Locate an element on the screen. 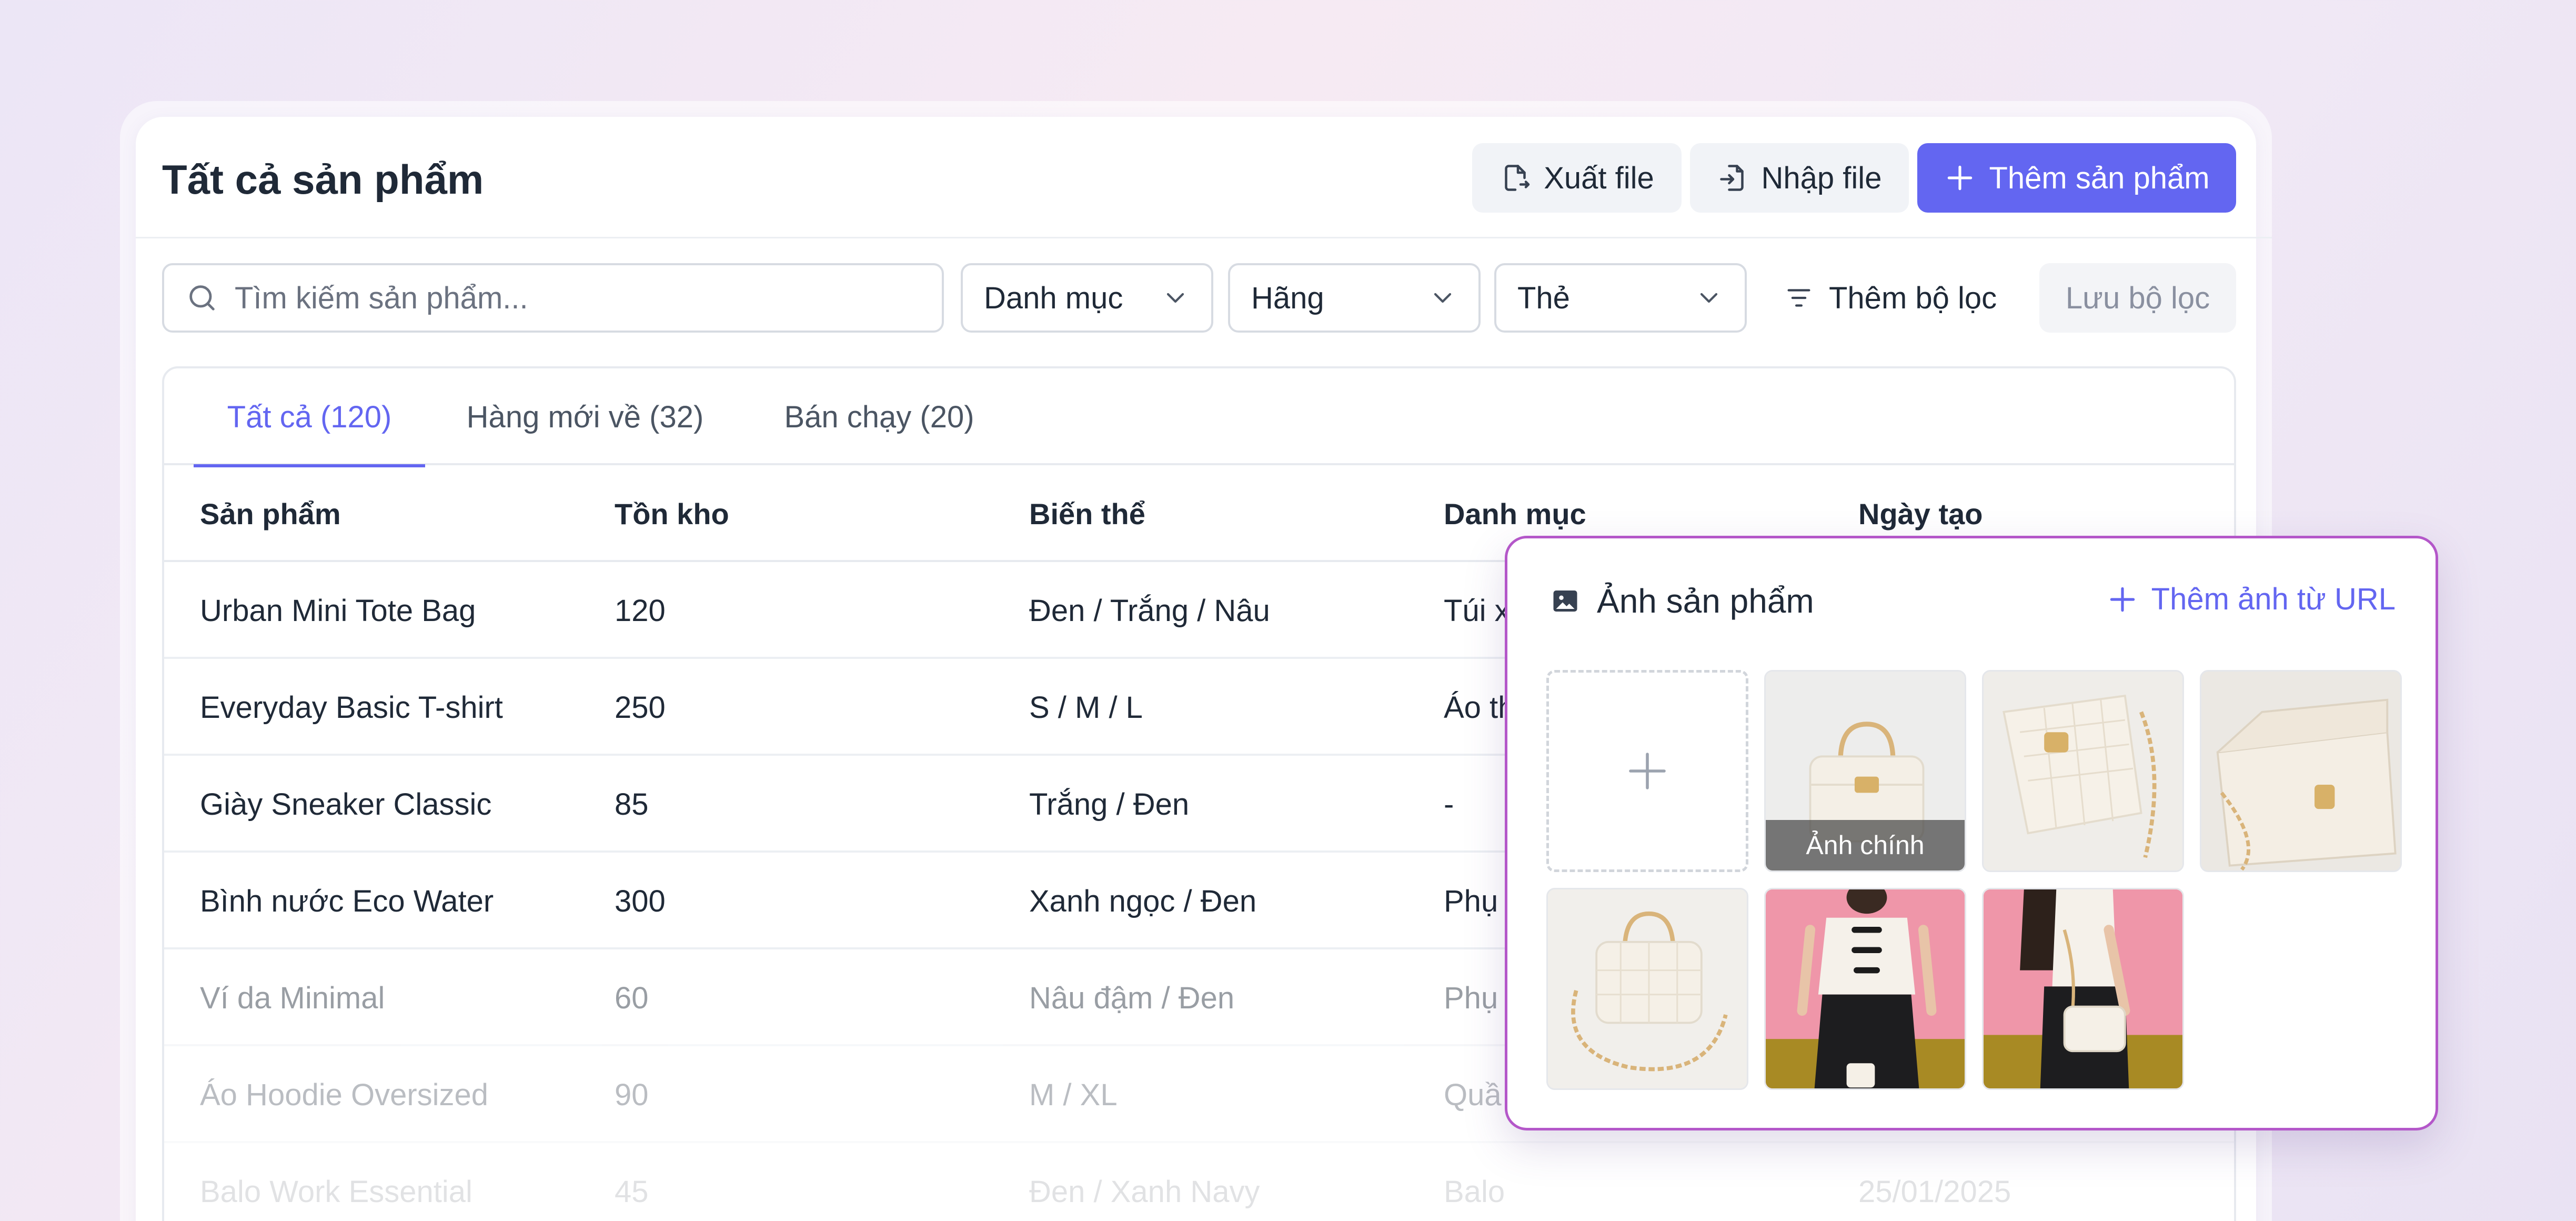 The image size is (2576, 1221). column-header-variant: Biến thể is located at coordinates (1087, 514).